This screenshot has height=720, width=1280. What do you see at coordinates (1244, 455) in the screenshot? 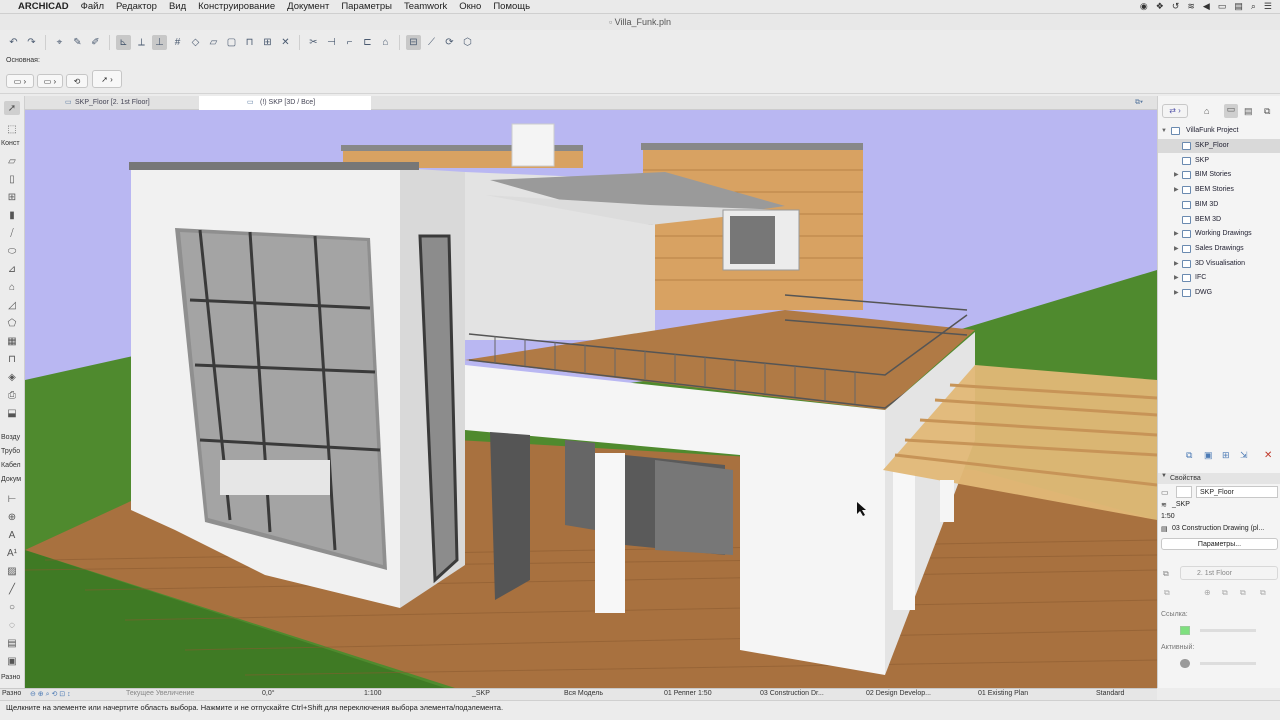
I see `export-icon: ⇲` at bounding box center [1244, 455].